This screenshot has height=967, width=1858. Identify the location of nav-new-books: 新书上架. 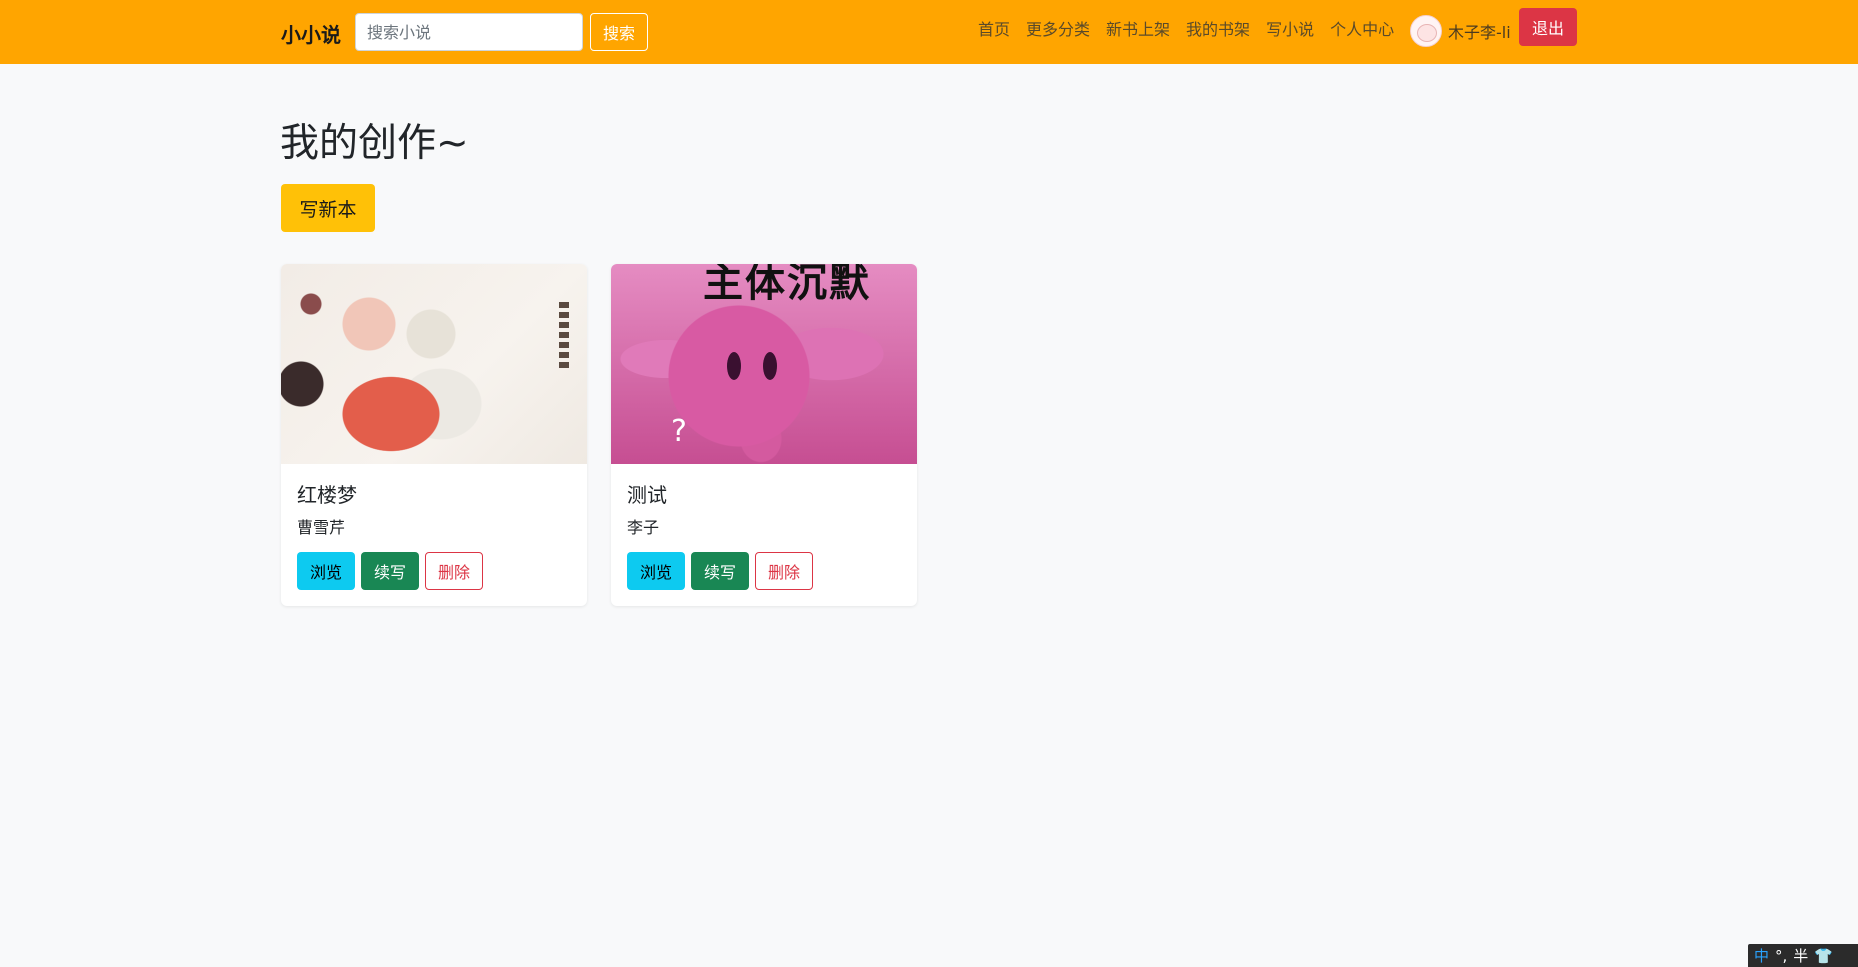
(1138, 28).